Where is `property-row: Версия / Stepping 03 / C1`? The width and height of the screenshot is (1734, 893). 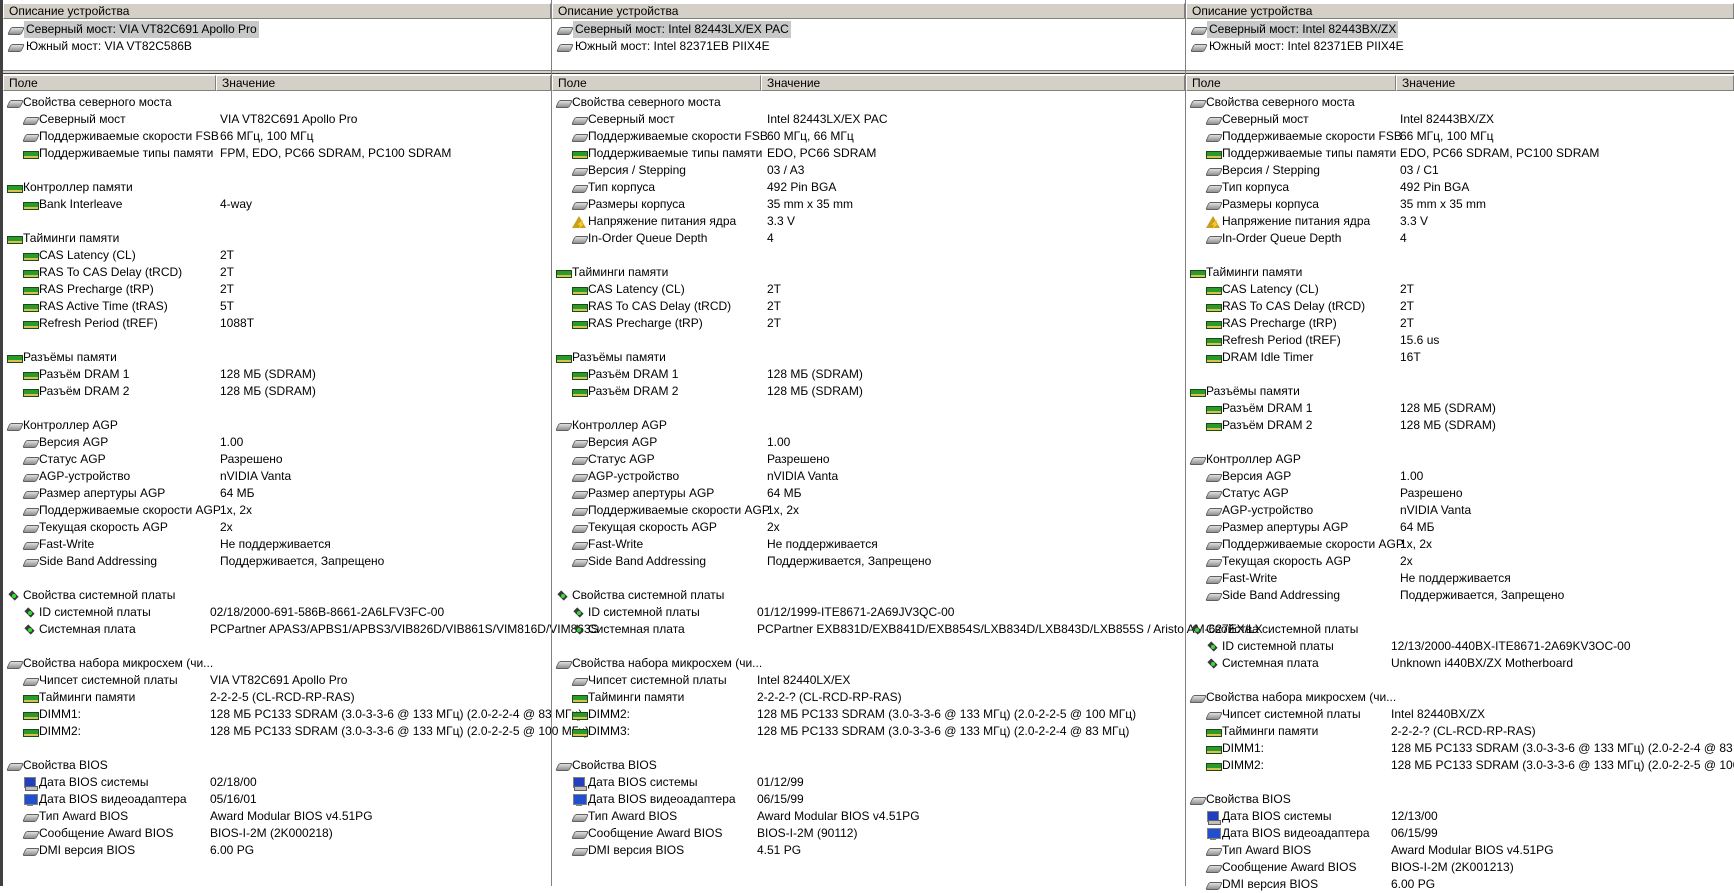 property-row: Версия / Stepping 03 / C1 is located at coordinates (1460, 170).